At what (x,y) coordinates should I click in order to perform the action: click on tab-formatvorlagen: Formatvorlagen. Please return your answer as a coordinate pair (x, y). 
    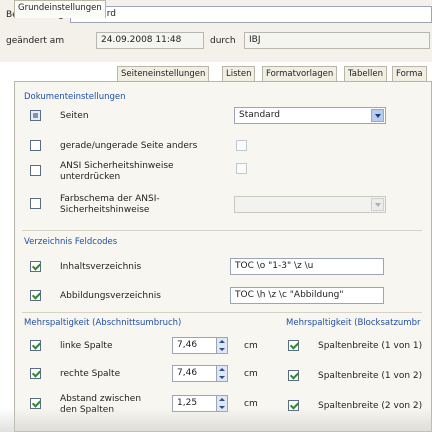
    Looking at the image, I should click on (300, 73).